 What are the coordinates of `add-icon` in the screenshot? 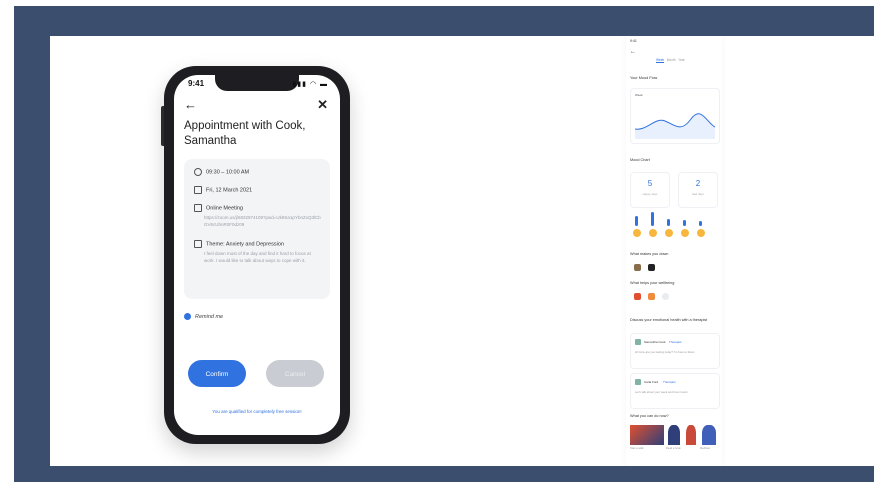 It's located at (665, 296).